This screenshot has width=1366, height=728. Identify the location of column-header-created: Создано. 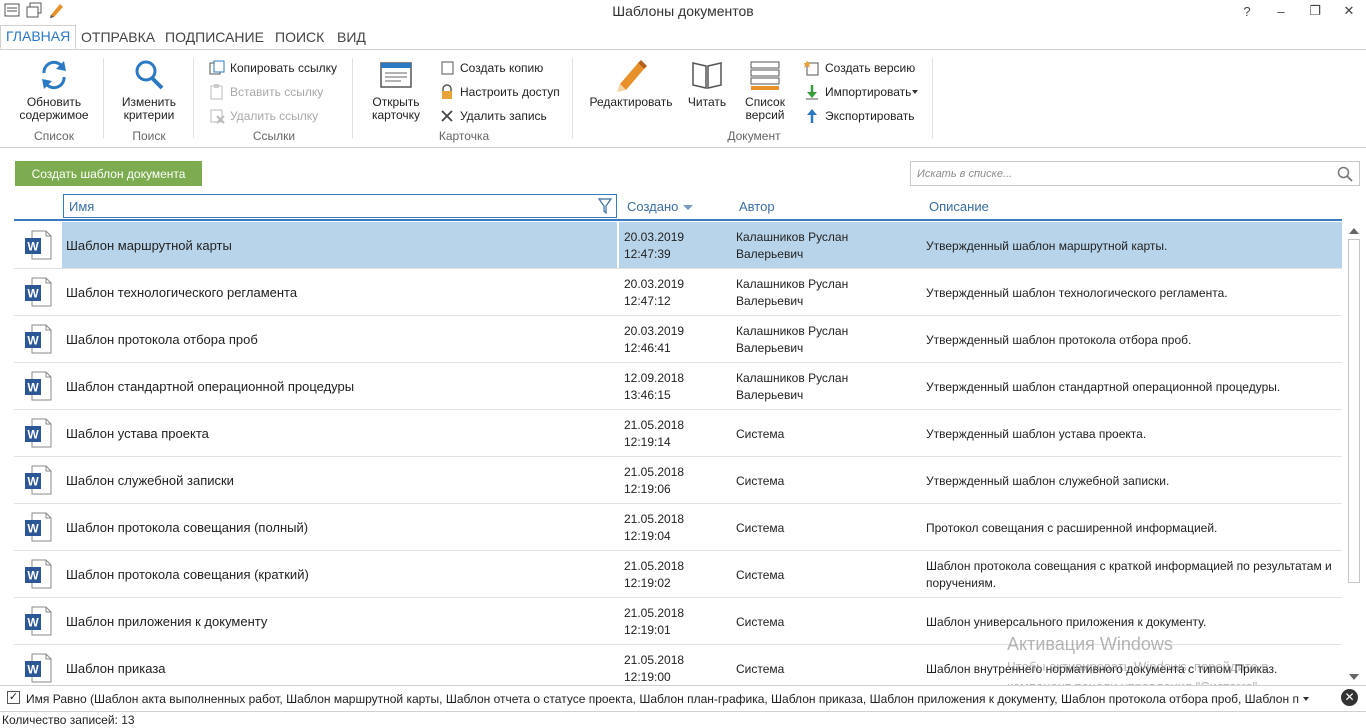
(660, 206).